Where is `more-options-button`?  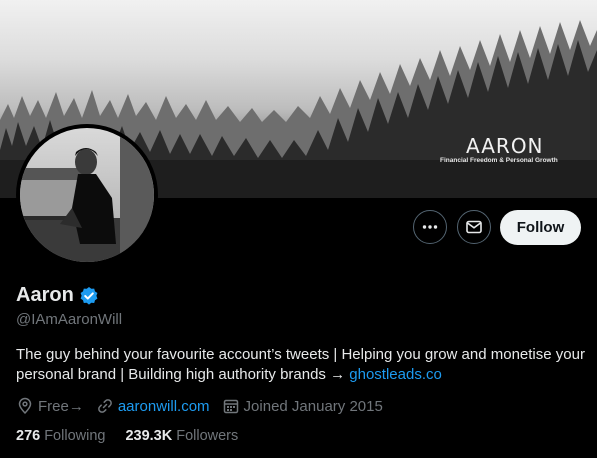
more-options-button is located at coordinates (430, 227).